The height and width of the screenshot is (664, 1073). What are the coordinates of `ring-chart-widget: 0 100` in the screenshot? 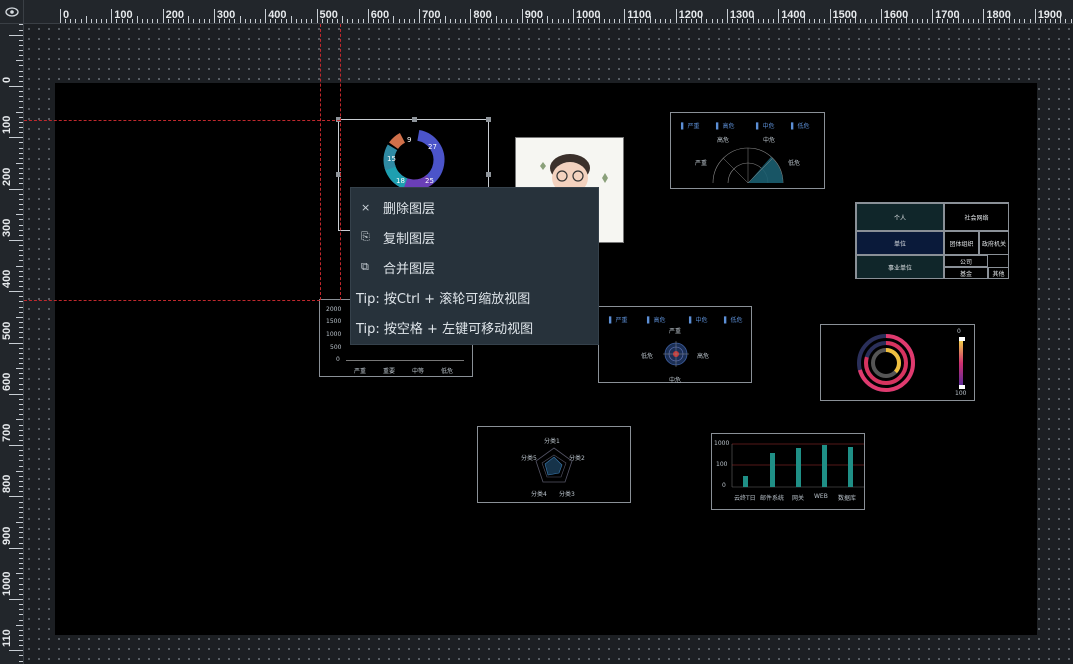 It's located at (897, 362).